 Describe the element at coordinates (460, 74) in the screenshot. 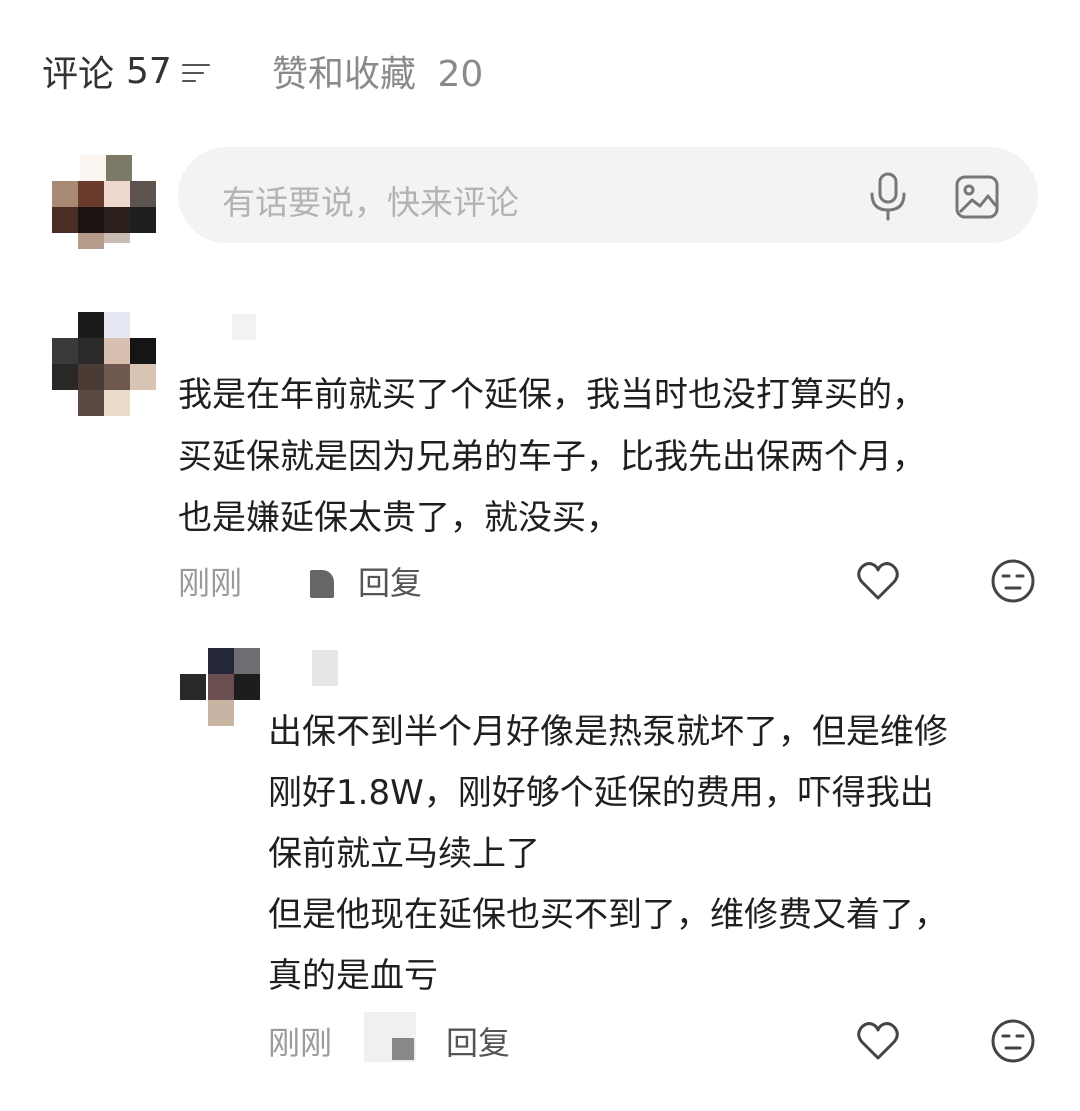

I see `tab-likes-count: 20` at that location.